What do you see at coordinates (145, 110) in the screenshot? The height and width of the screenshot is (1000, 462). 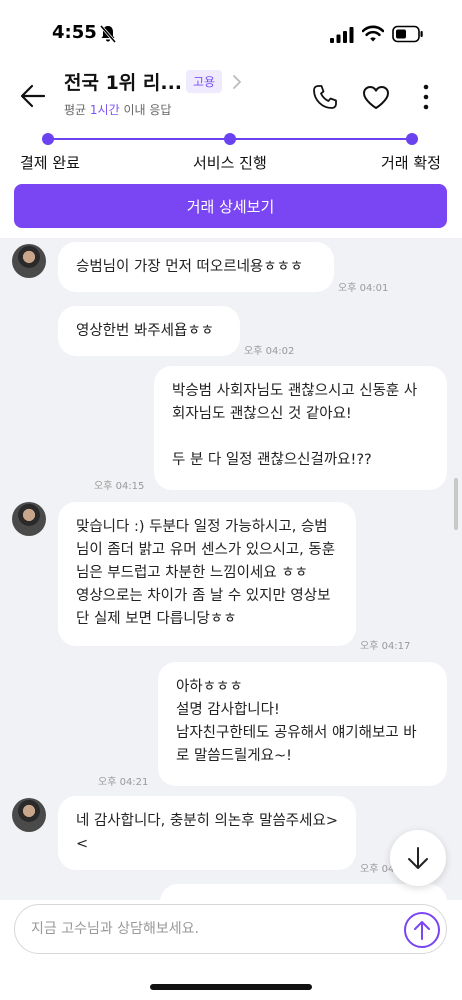 I see `response-time-suffix: 이내 응답` at bounding box center [145, 110].